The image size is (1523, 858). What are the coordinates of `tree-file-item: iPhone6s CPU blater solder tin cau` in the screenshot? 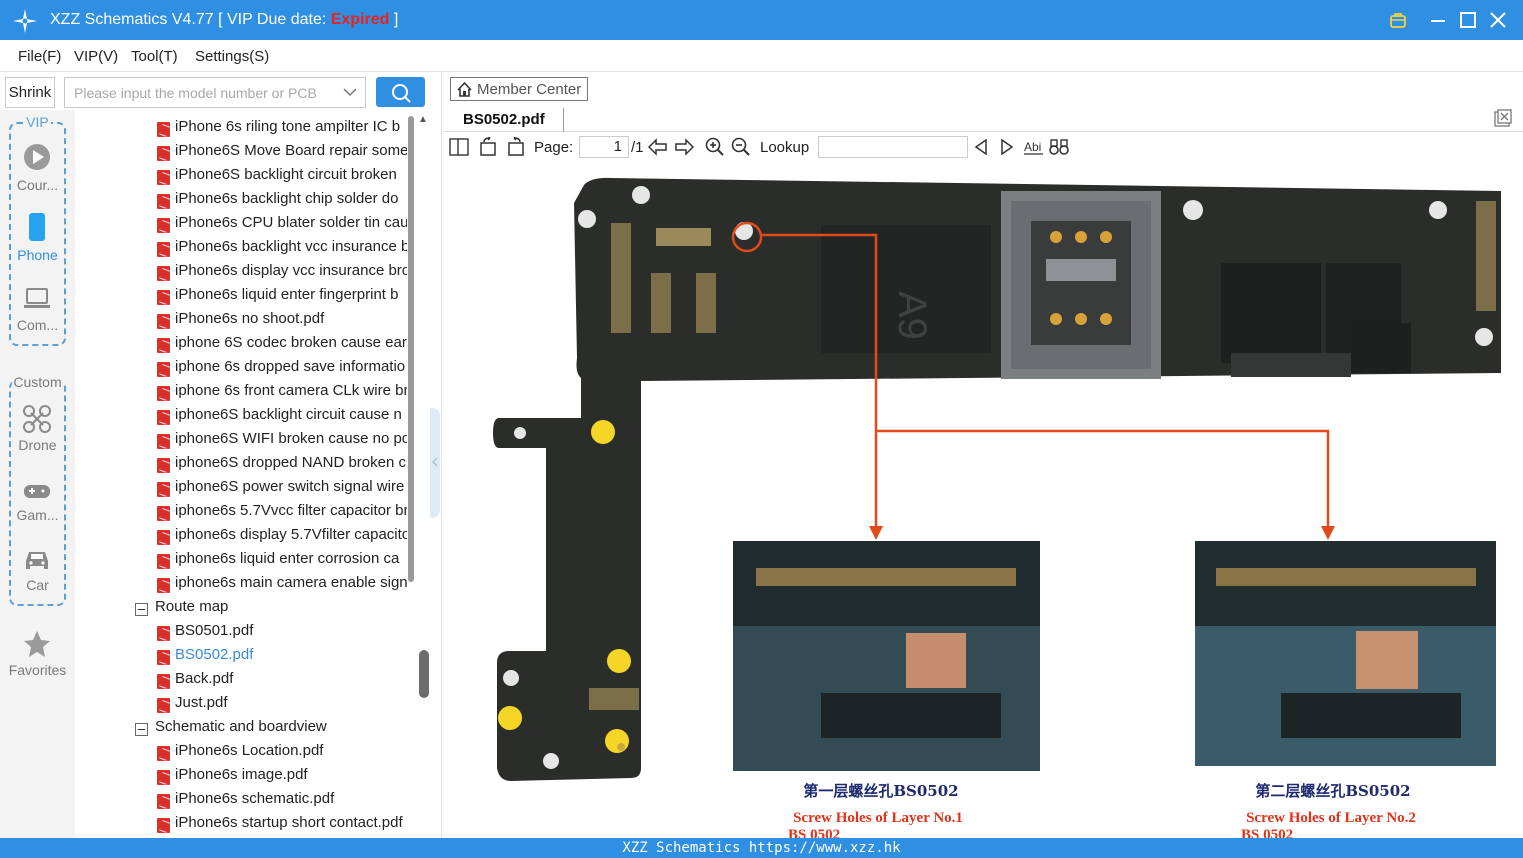 It's located at (245, 226).